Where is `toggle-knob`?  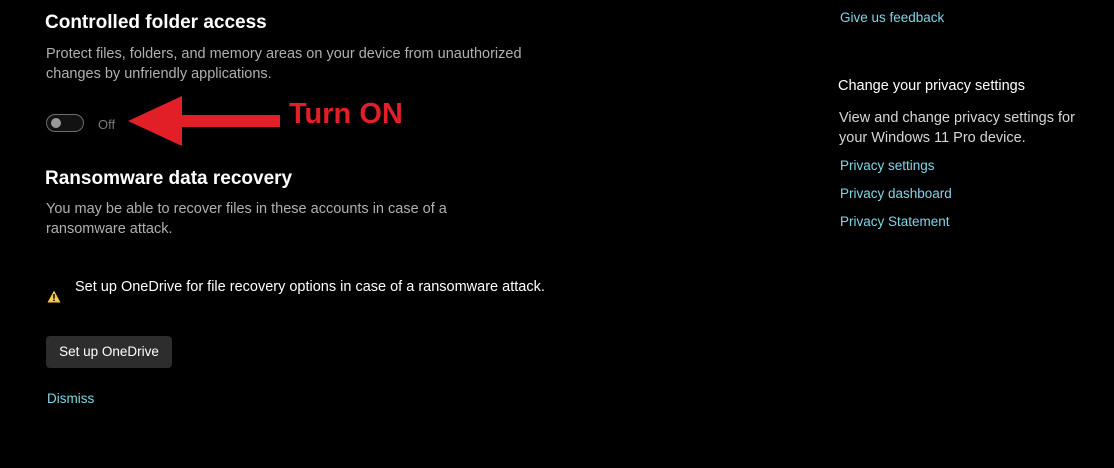 toggle-knob is located at coordinates (56, 123).